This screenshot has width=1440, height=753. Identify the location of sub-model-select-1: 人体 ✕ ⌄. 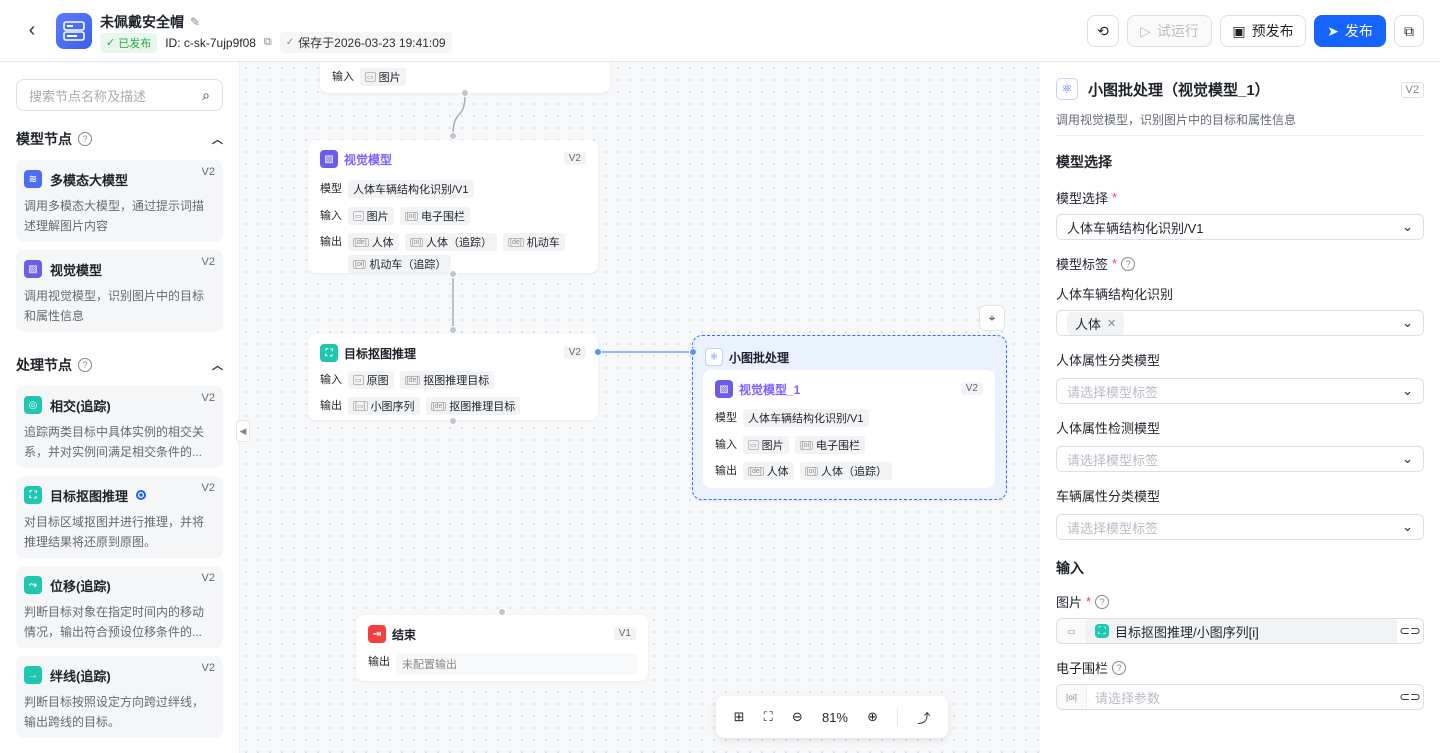
(1240, 323).